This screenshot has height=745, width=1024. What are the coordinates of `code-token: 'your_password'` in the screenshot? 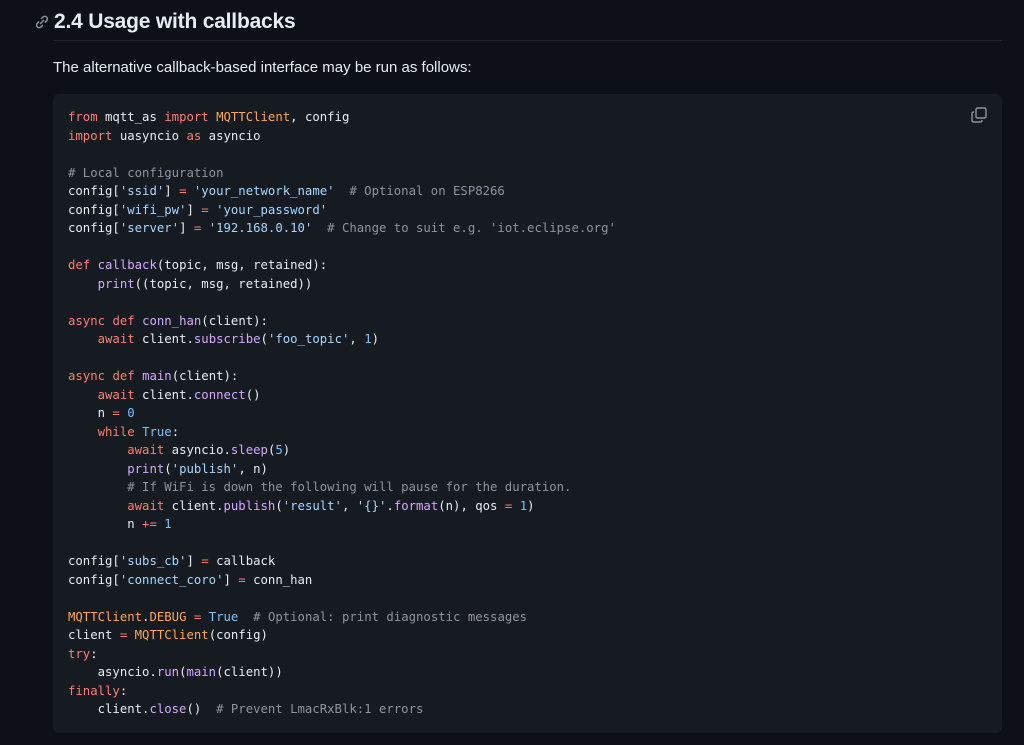 It's located at (272, 209).